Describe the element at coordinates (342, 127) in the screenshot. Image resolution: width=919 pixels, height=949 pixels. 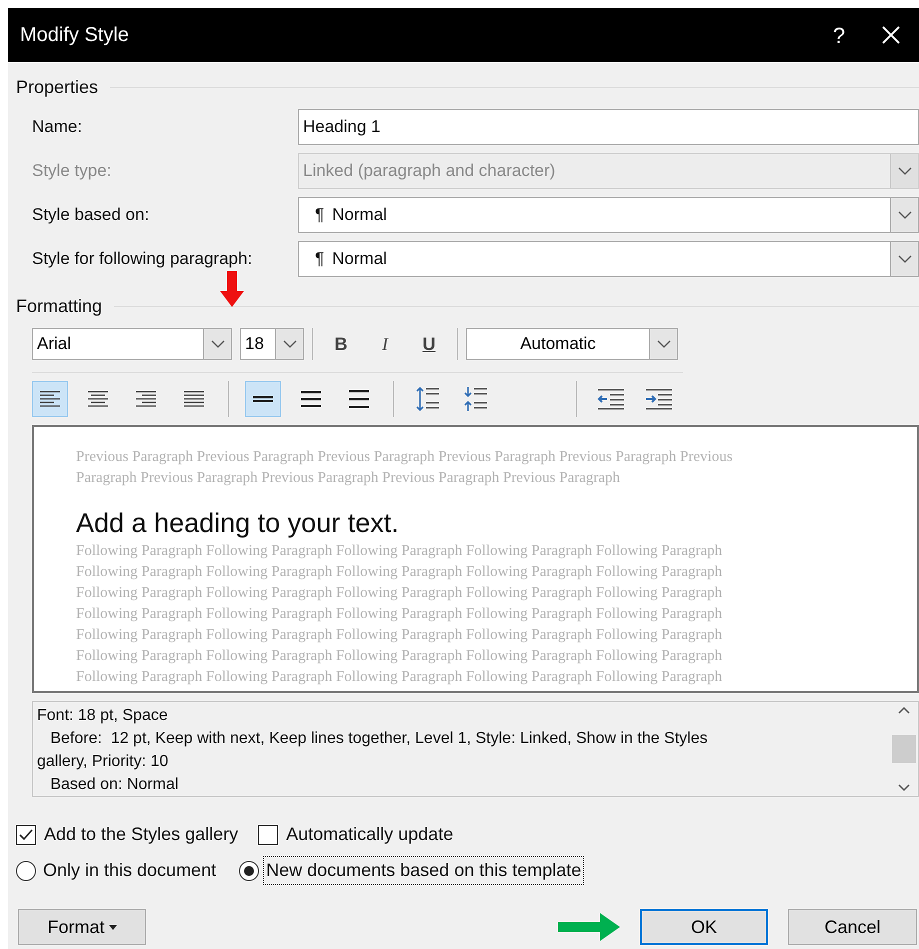
I see `field-value: Heading 1` at that location.